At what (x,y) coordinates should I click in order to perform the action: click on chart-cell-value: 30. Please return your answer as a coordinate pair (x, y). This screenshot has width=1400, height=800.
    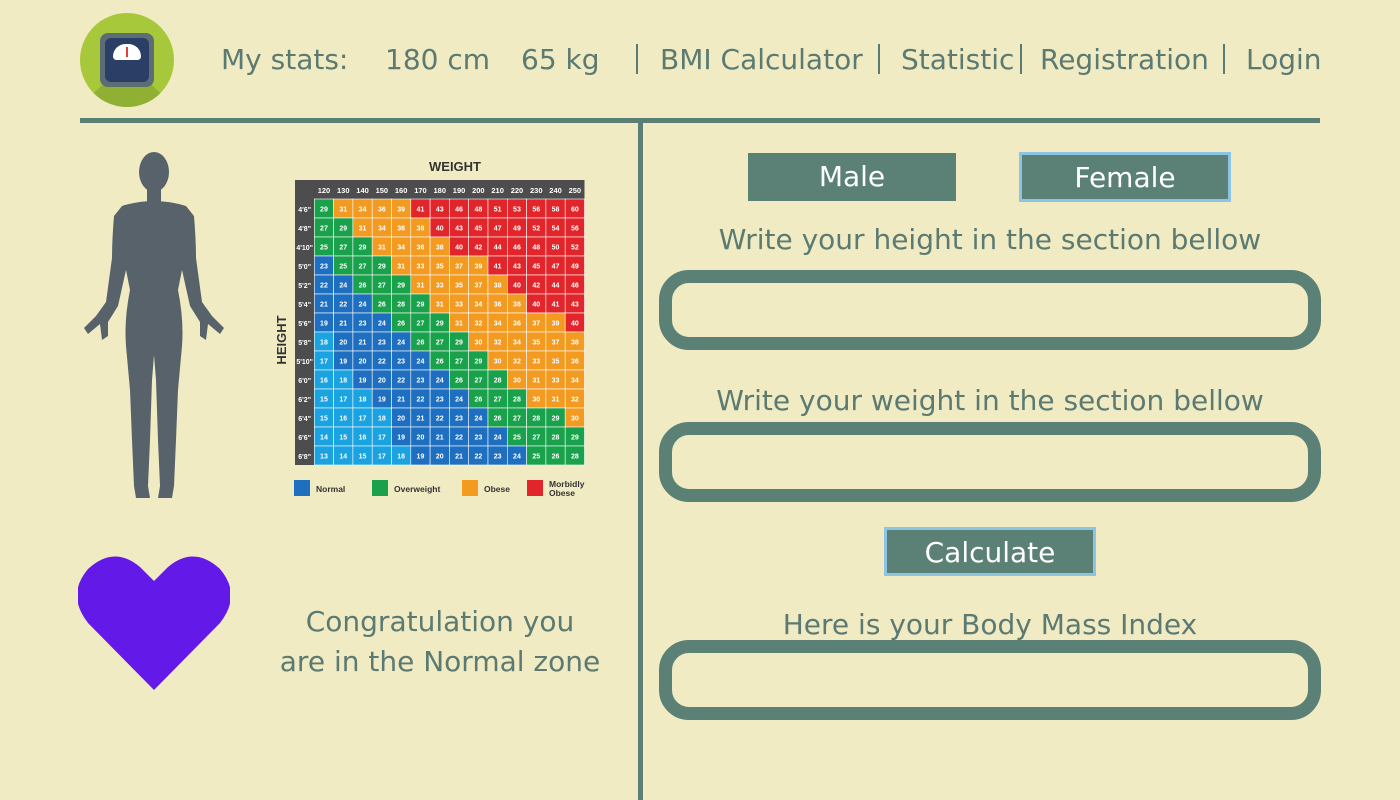
    Looking at the image, I should click on (498, 362).